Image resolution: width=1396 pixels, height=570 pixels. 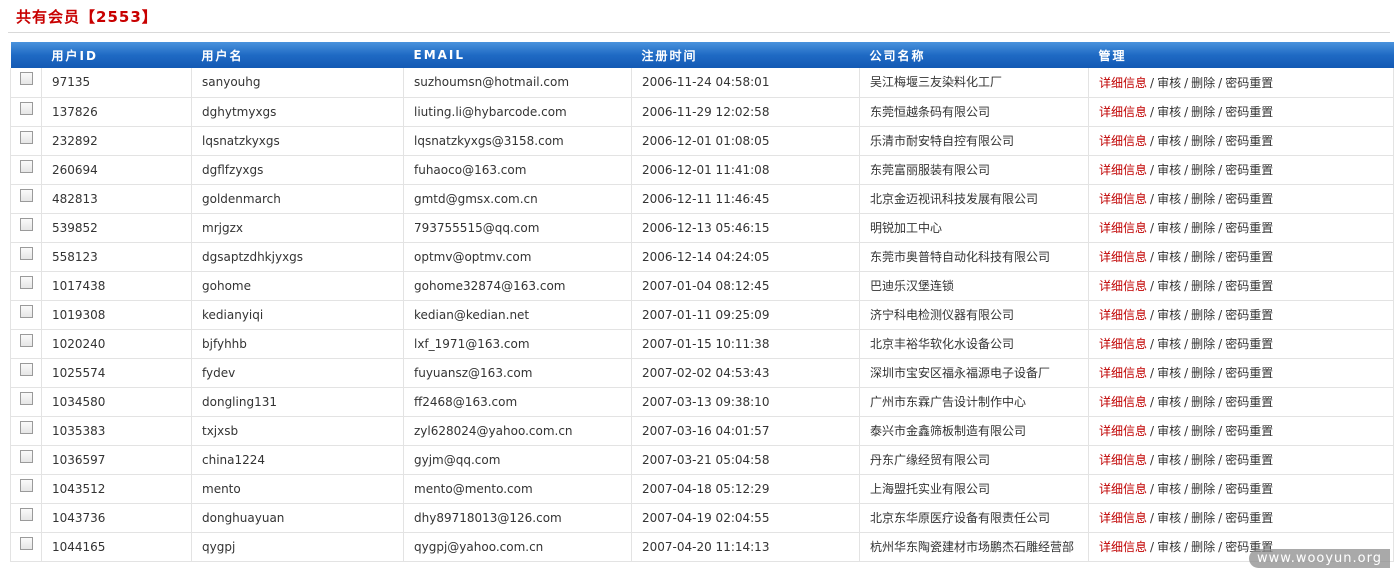 I want to click on cell-company: 丹东广缘经贸有限公司, so click(x=974, y=460).